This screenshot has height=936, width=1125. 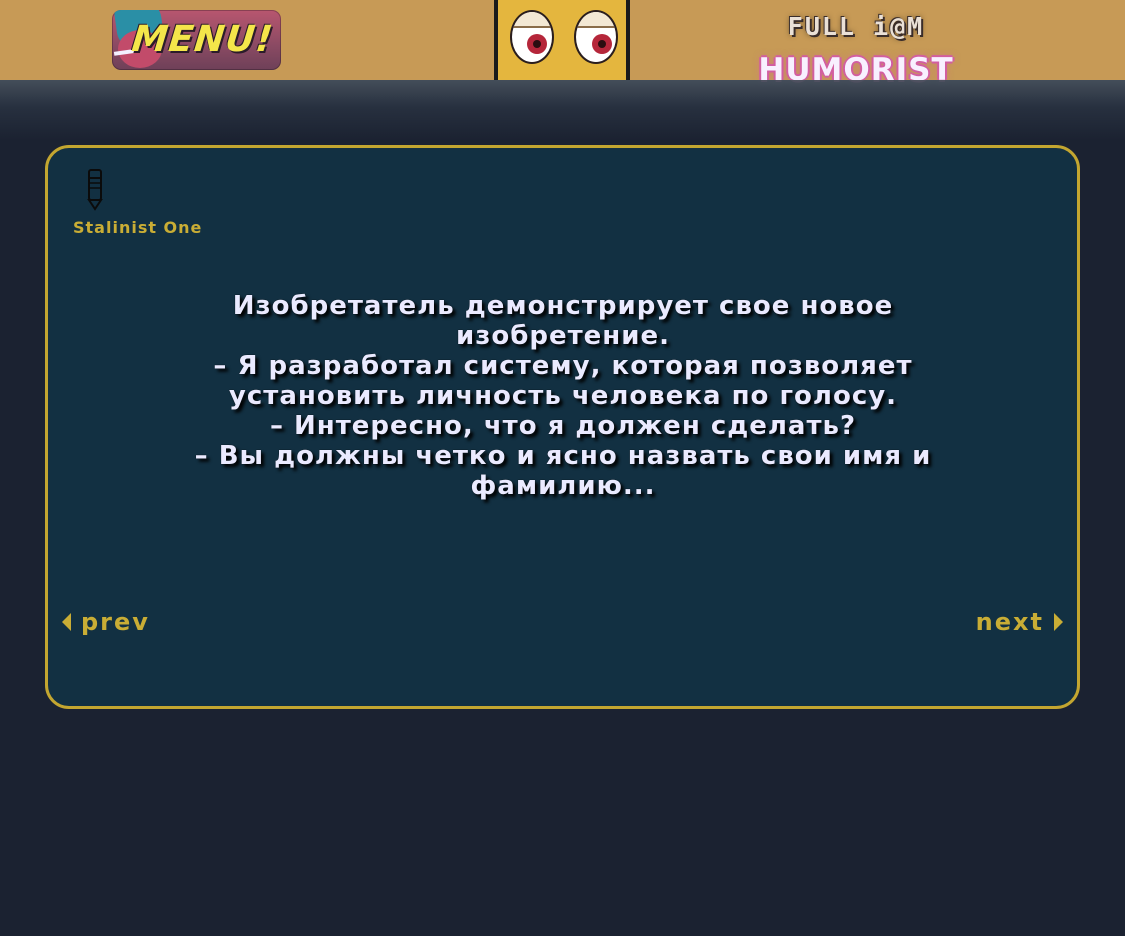 I want to click on joke-line: – Интересно, что я должен сделать?, so click(x=563, y=426).